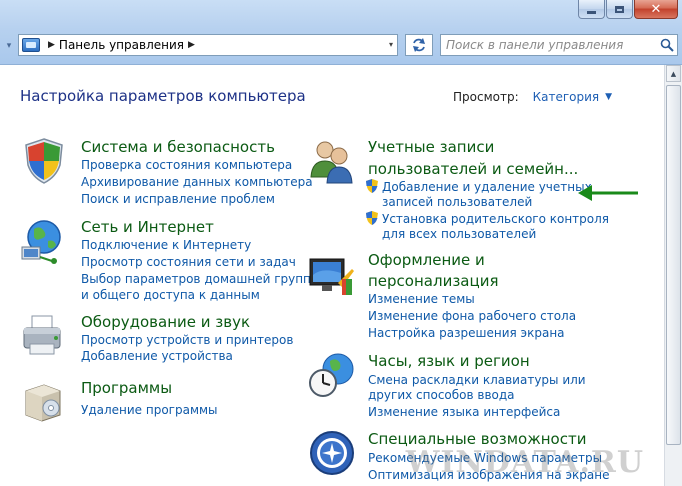  What do you see at coordinates (391, 44) in the screenshot?
I see `address-dropdown-icon: ▾` at bounding box center [391, 44].